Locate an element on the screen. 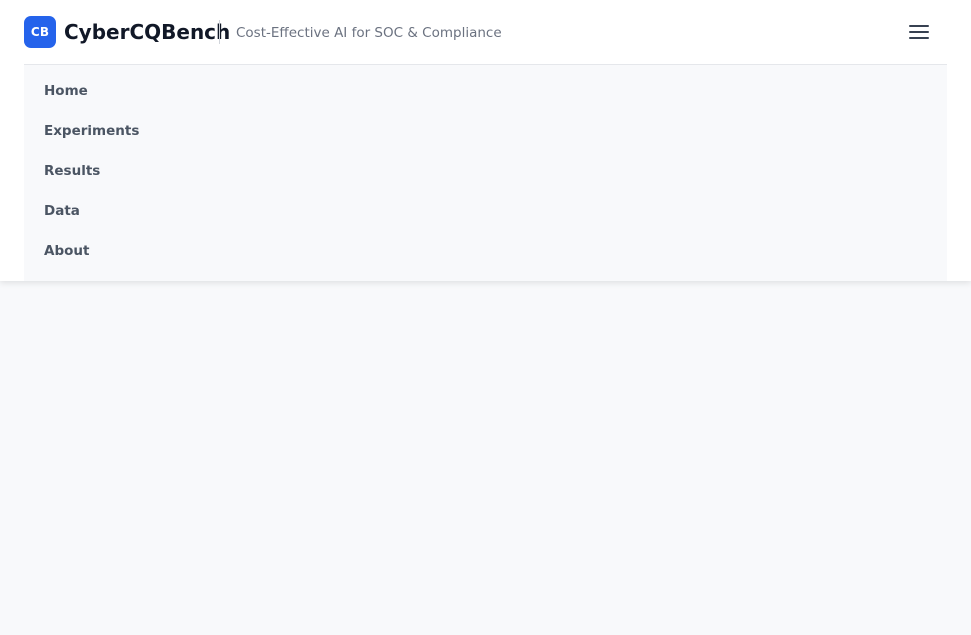  header-divider is located at coordinates (219, 32).